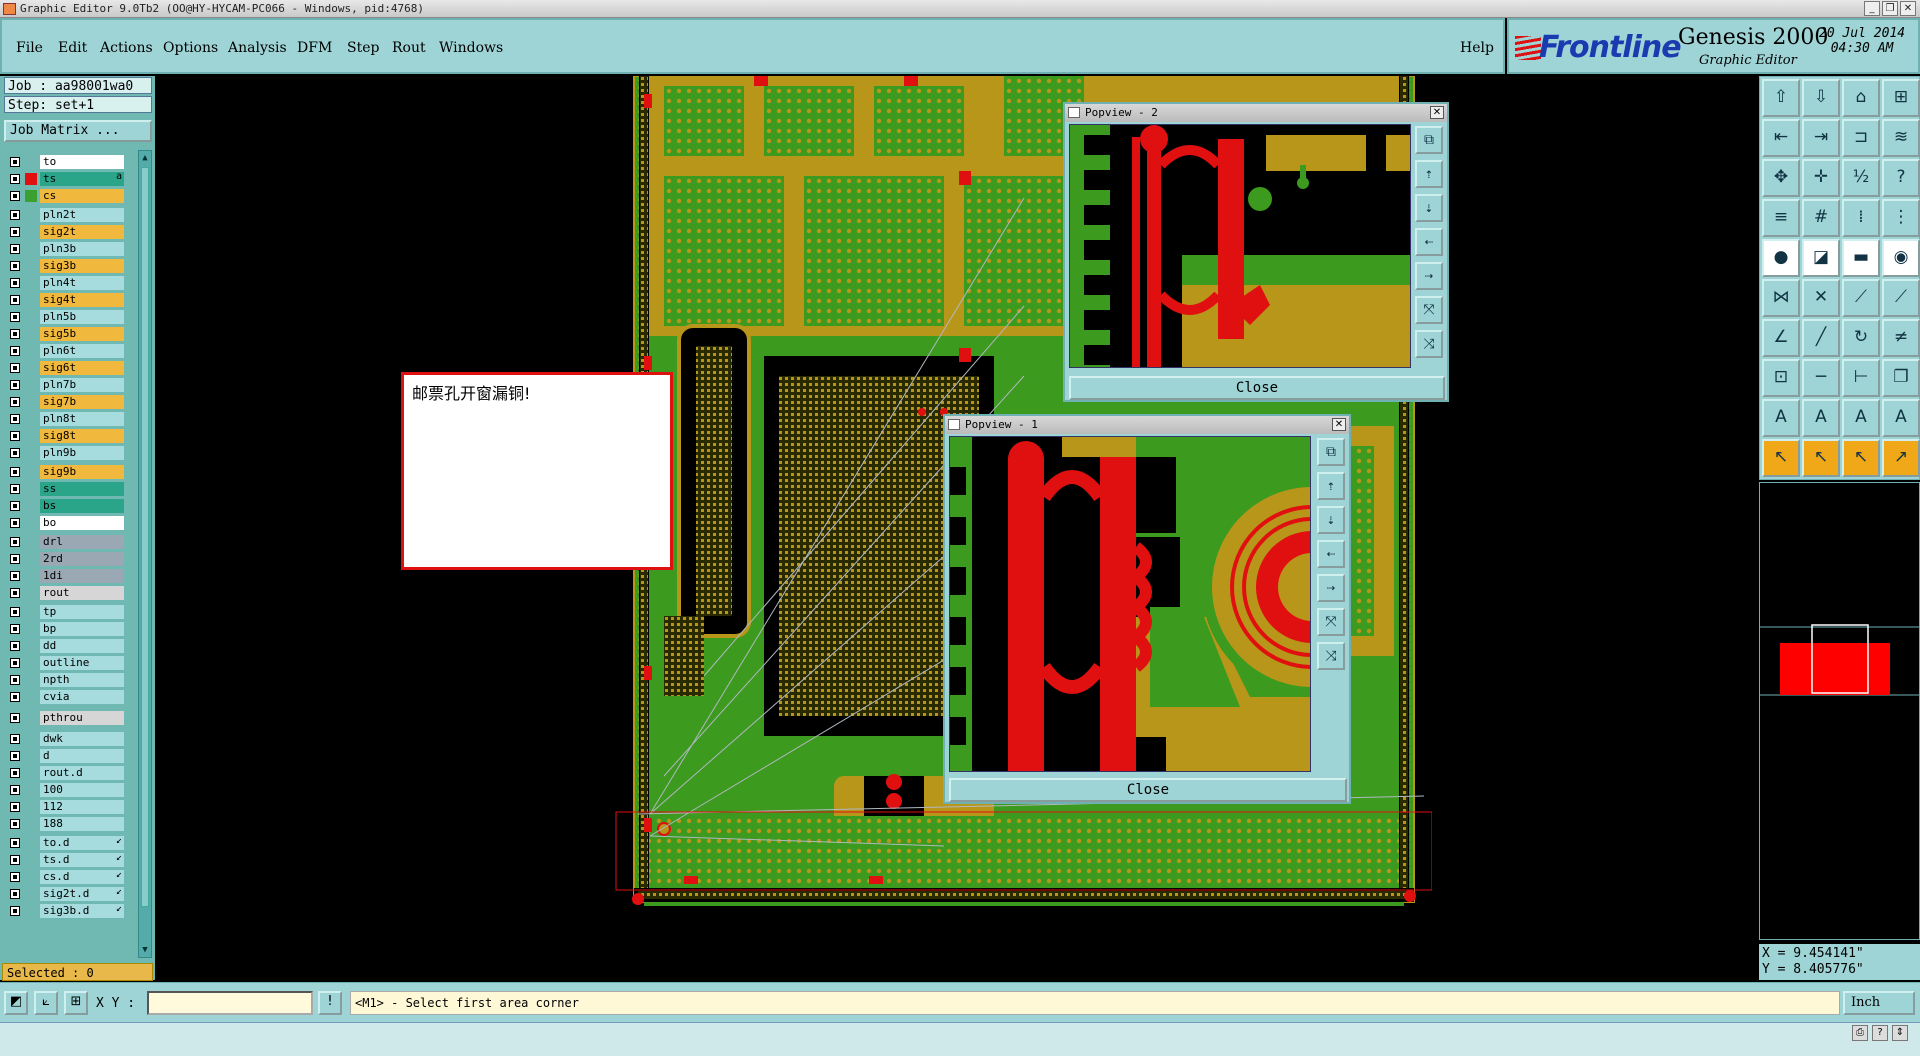 The image size is (1920, 1056). I want to click on layer-name: sig4t, so click(82, 300).